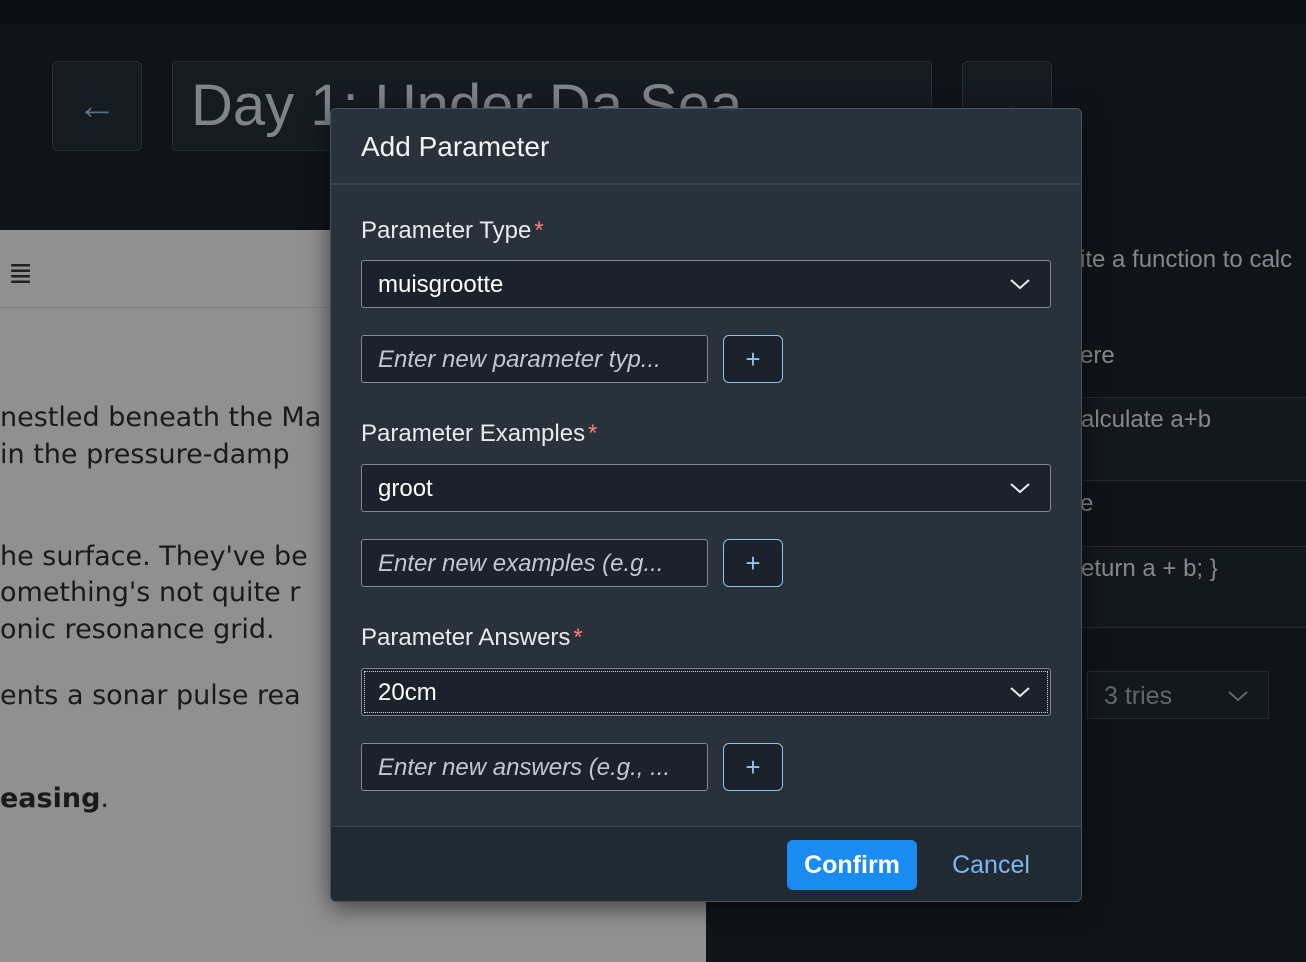  What do you see at coordinates (446, 230) in the screenshot?
I see `parameter-type-label-text: Parameter Type` at bounding box center [446, 230].